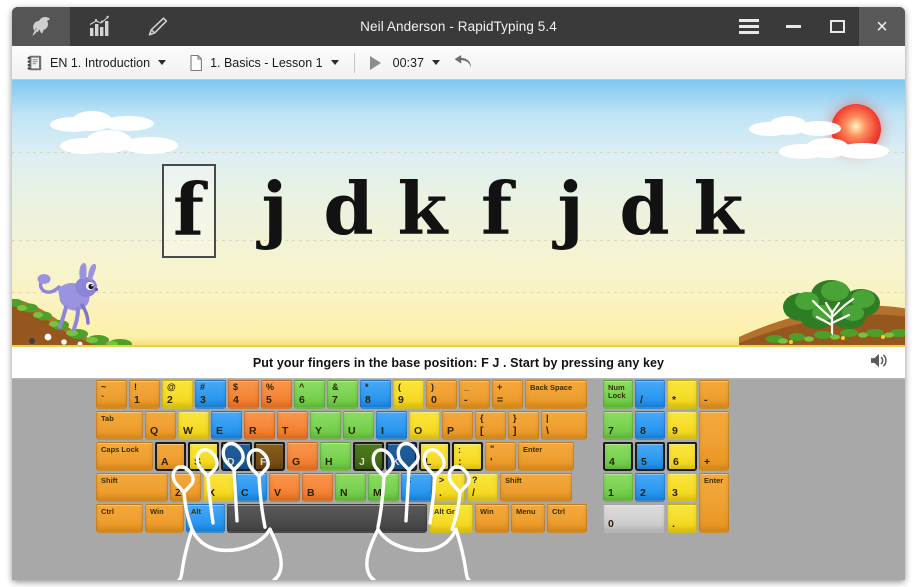  I want to click on key-x: X, so click(218, 487).